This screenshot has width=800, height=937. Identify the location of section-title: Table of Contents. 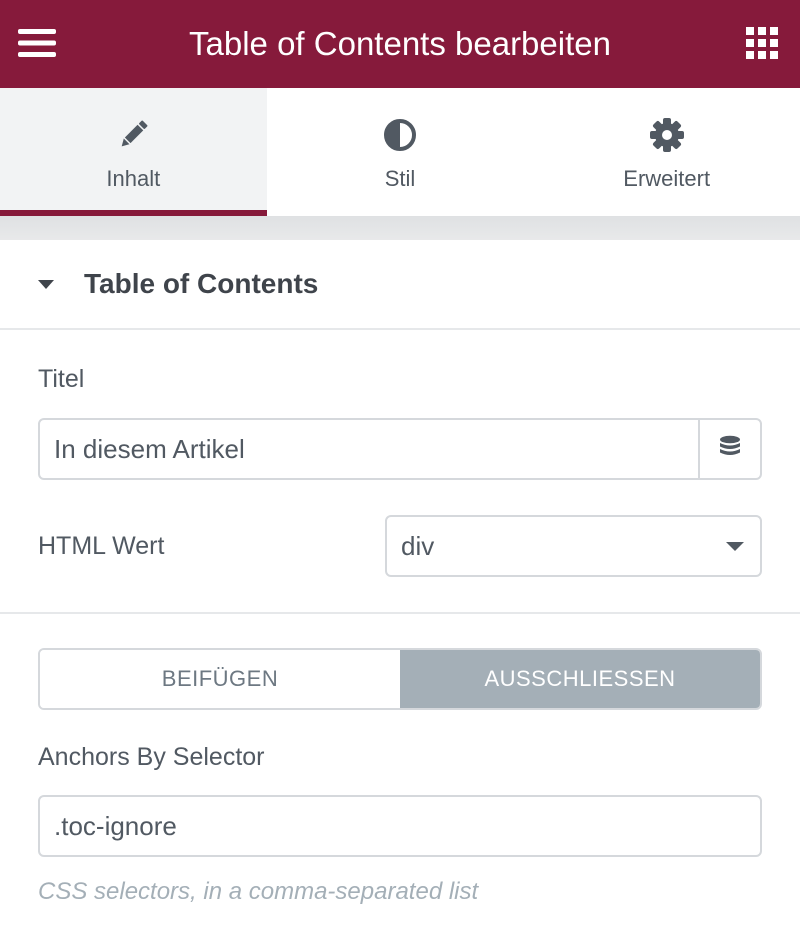
(201, 283).